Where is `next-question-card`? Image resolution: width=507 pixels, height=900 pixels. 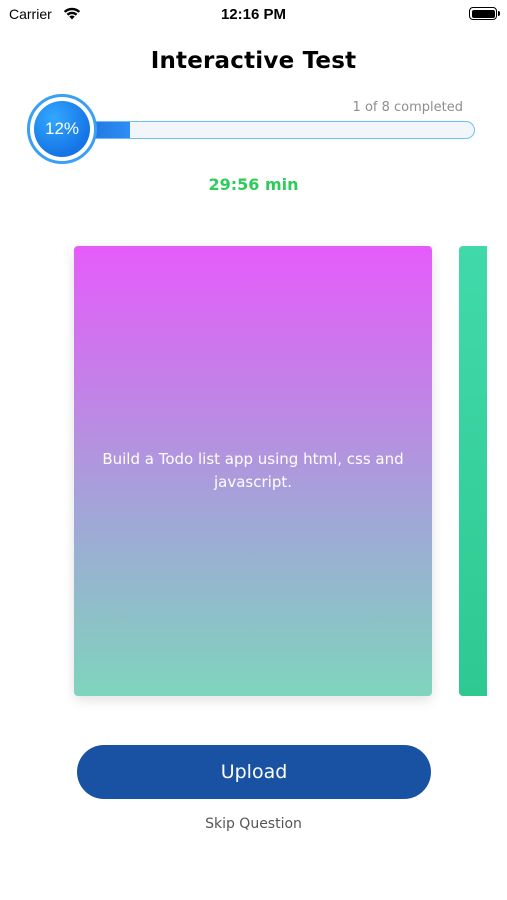
next-question-card is located at coordinates (473, 471).